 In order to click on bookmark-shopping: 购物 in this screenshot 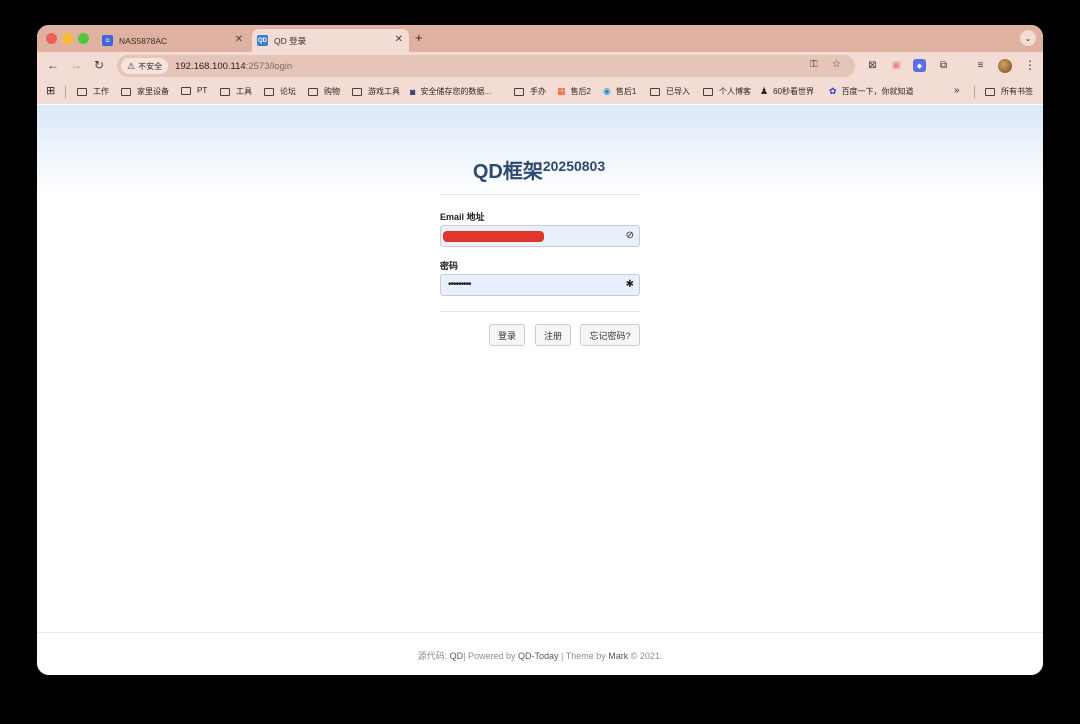, I will do `click(324, 91)`.